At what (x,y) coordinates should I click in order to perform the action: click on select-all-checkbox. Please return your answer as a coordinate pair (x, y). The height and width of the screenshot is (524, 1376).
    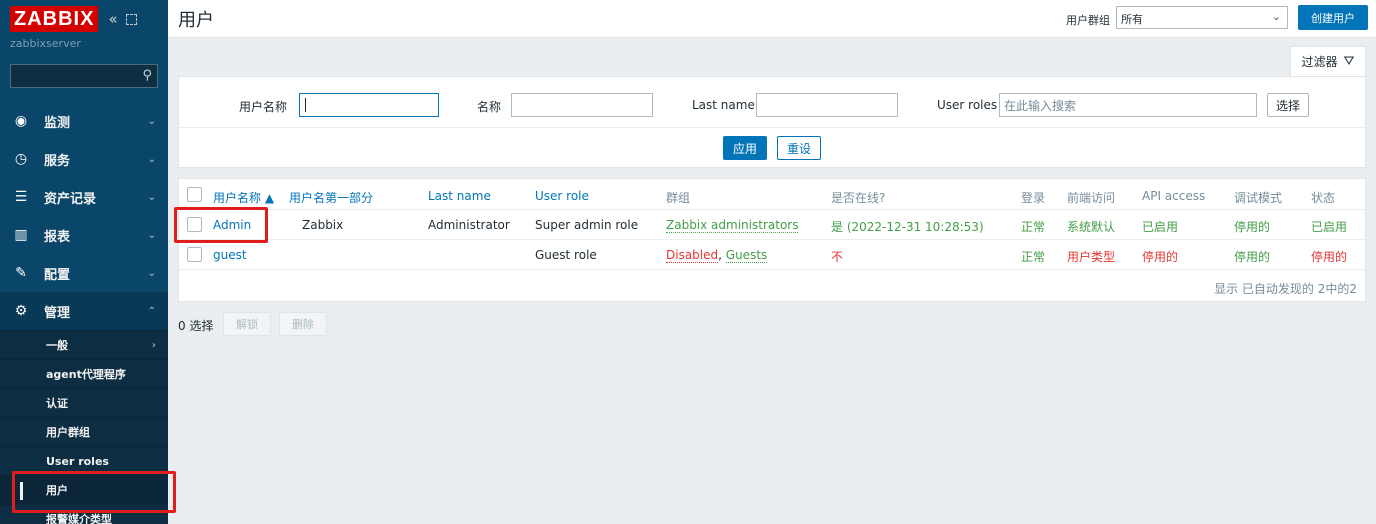
    Looking at the image, I should click on (194, 194).